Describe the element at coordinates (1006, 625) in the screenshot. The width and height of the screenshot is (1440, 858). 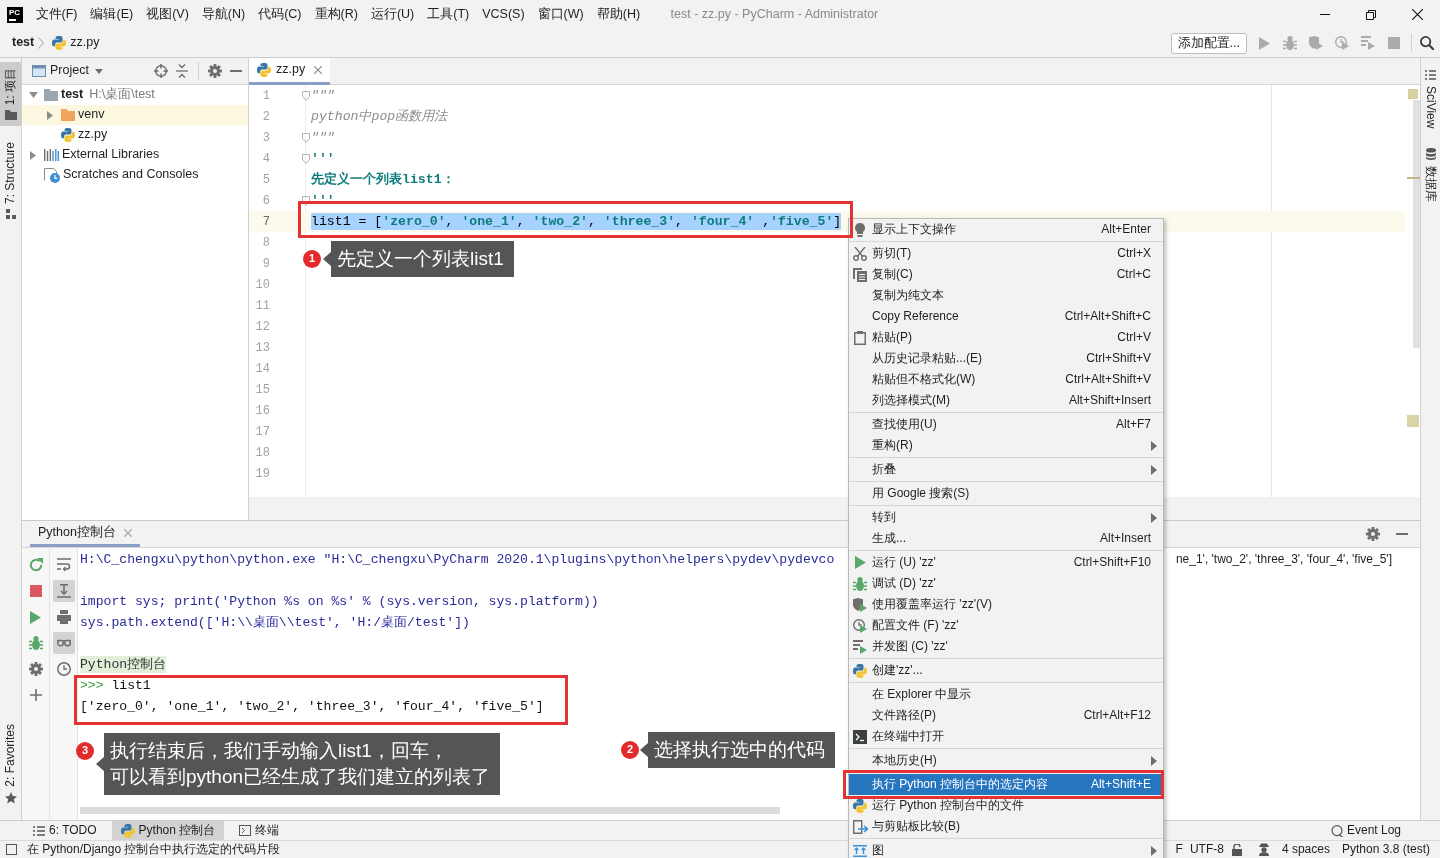
I see `menu-item: 配置文件 (F) 'zz'` at that location.